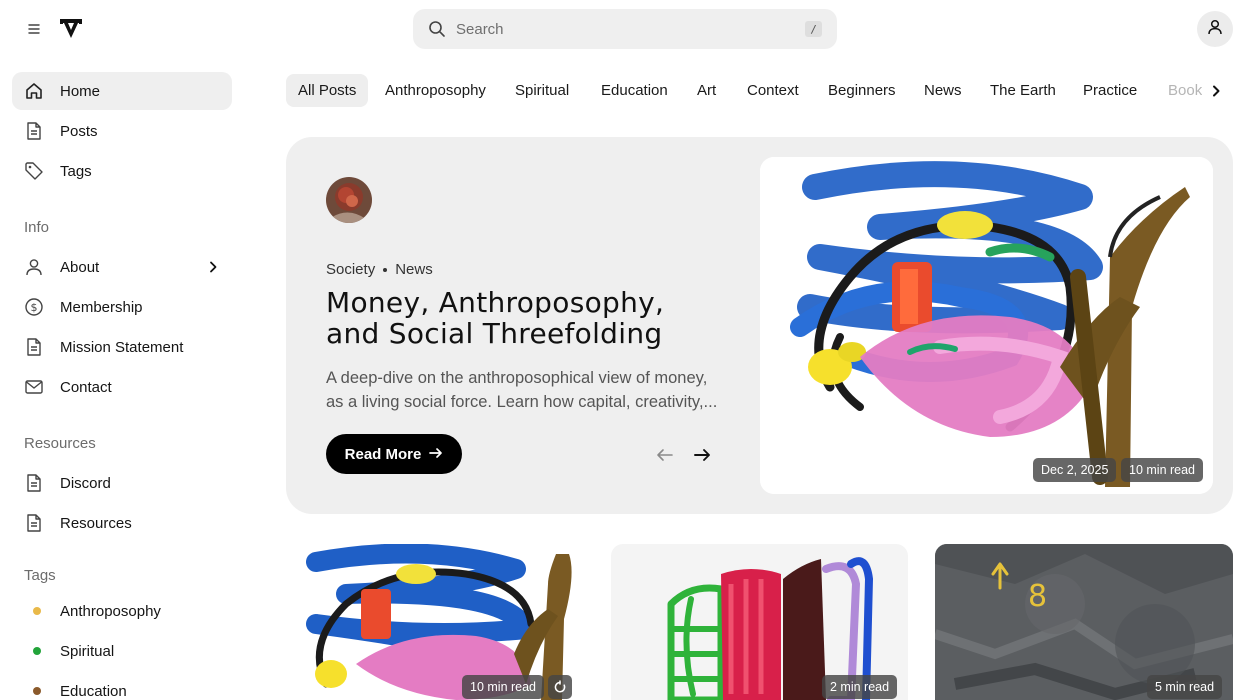 The height and width of the screenshot is (700, 1260). Describe the element at coordinates (34, 29) in the screenshot. I see `menu-icon` at that location.